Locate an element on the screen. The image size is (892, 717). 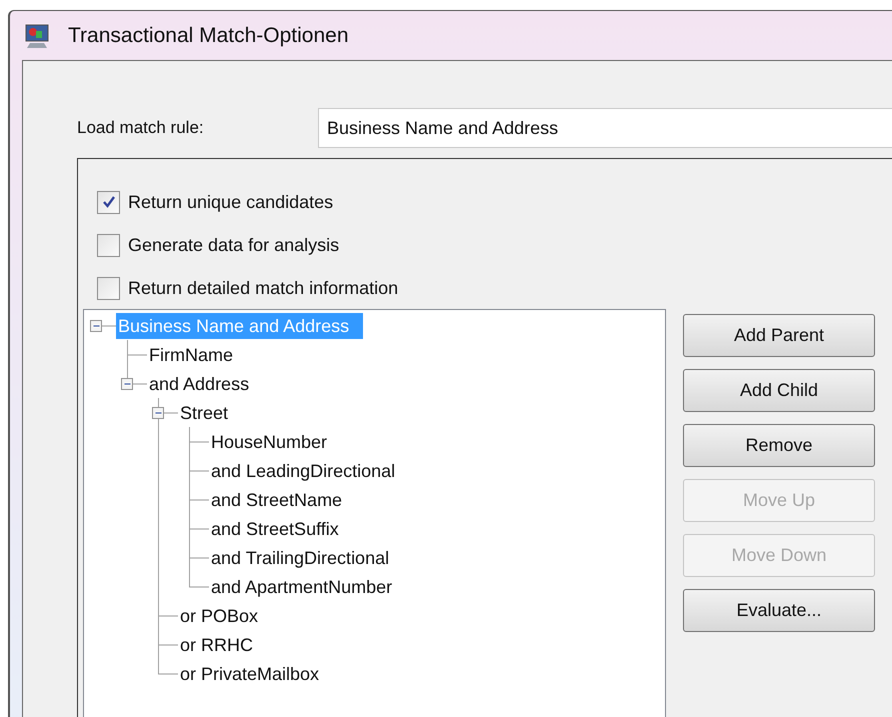
tree-item: and TrailingDirectional is located at coordinates (300, 557).